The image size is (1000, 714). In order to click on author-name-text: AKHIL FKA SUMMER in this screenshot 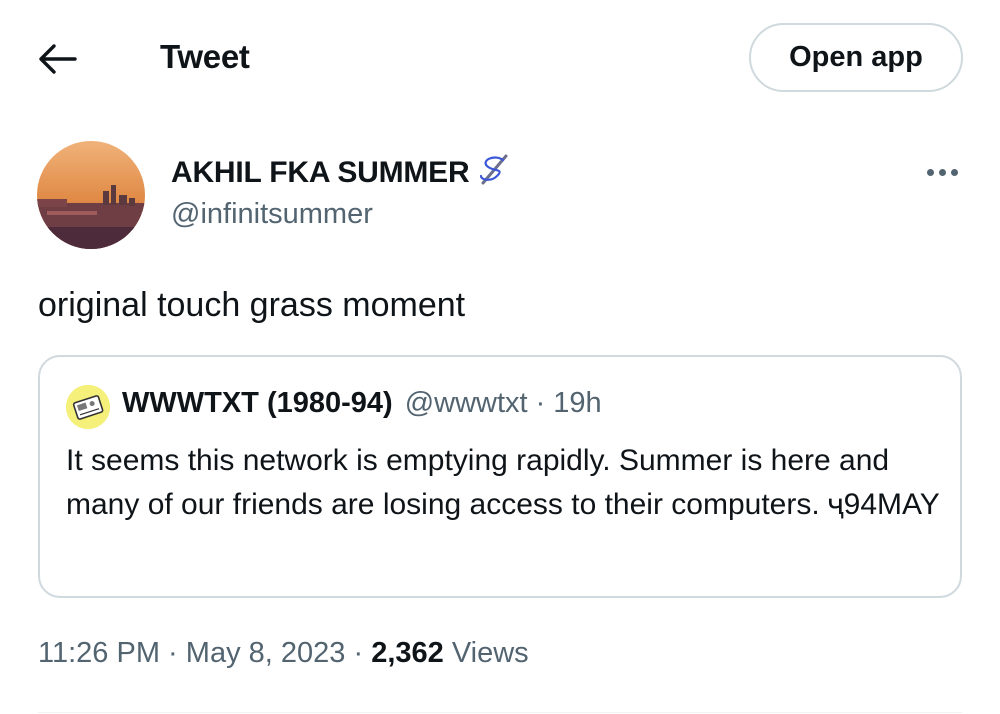, I will do `click(320, 172)`.